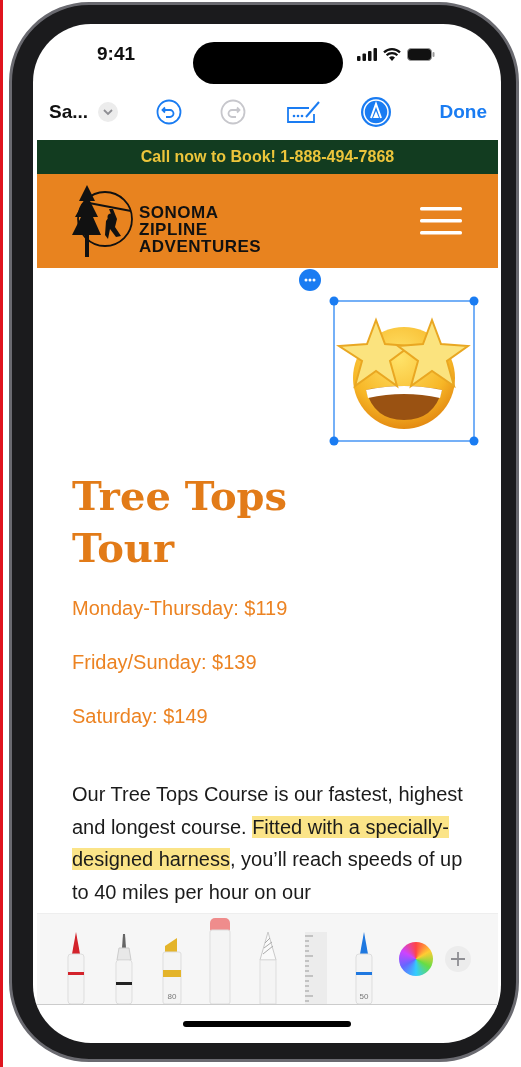 This screenshot has width=521, height=1067. Describe the element at coordinates (169, 112) in the screenshot. I see `undo-icon` at that location.